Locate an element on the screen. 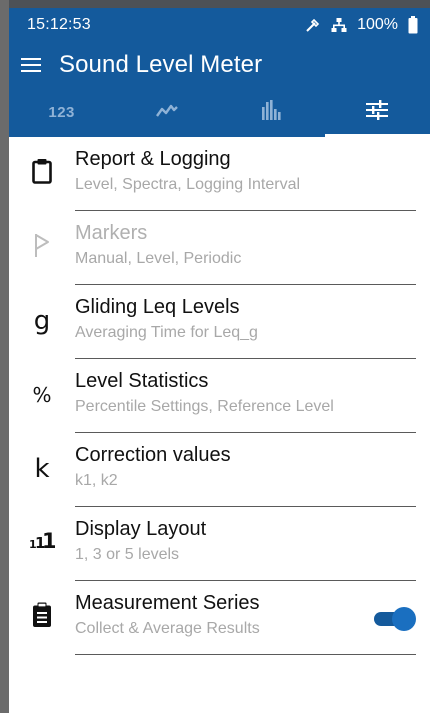 The height and width of the screenshot is (713, 430). percent-icon-glyph: % is located at coordinates (42, 395).